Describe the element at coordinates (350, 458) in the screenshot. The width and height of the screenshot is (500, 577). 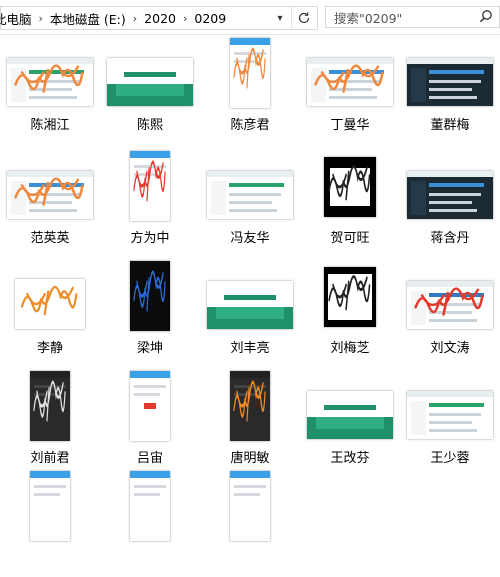
I see `file-name: 王改芬` at that location.